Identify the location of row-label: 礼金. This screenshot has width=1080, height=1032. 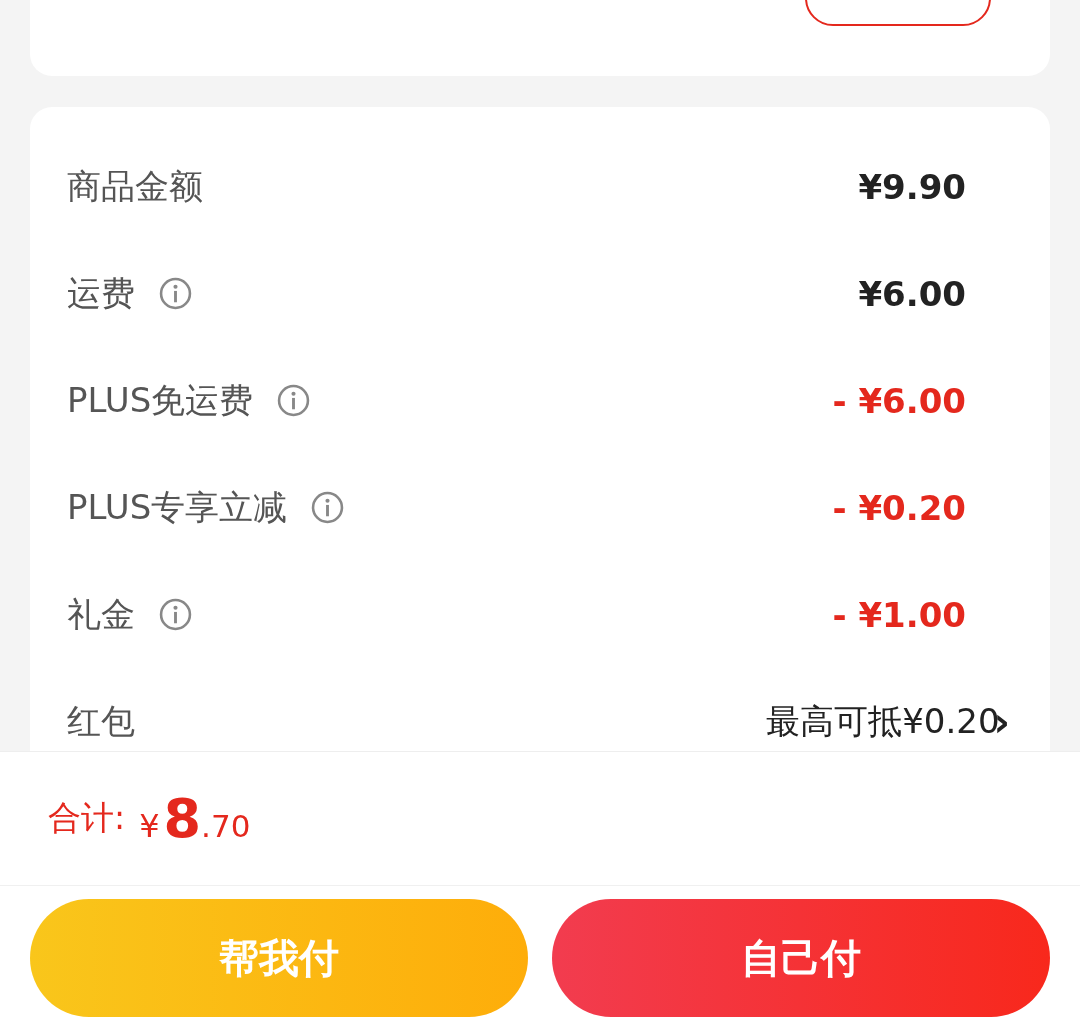
(101, 614).